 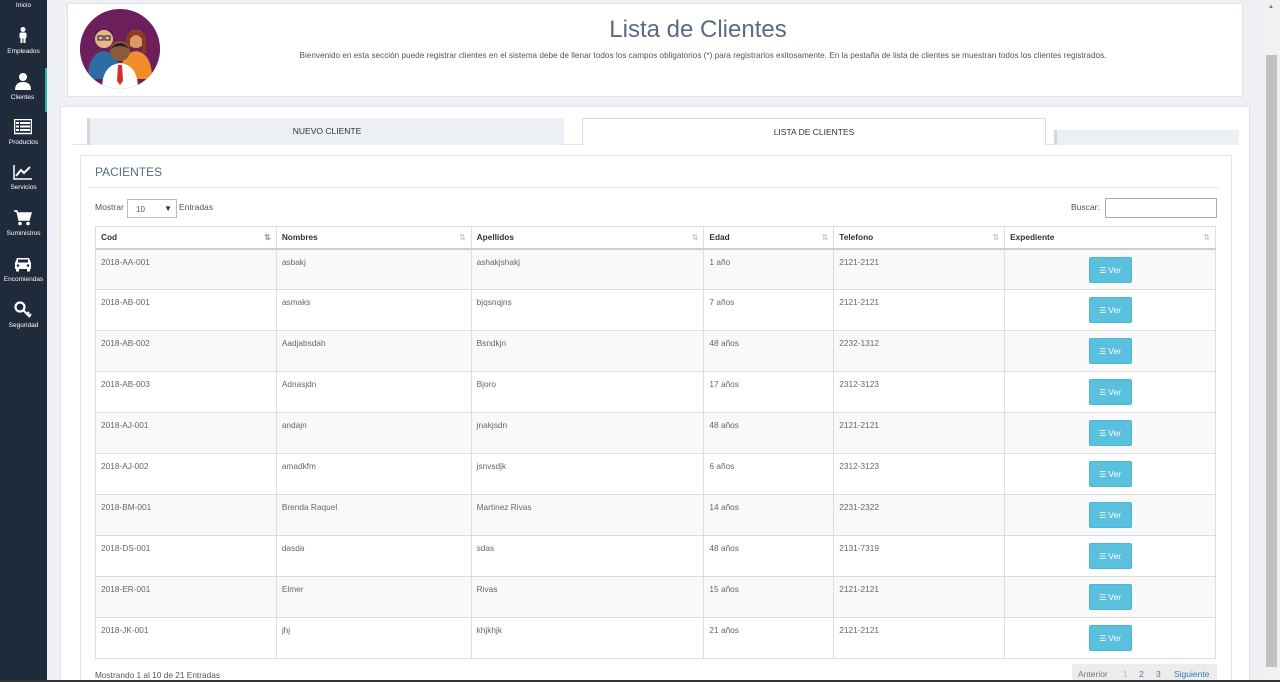 What do you see at coordinates (1271, 7) in the screenshot?
I see `scroll-up-icon: ▲` at bounding box center [1271, 7].